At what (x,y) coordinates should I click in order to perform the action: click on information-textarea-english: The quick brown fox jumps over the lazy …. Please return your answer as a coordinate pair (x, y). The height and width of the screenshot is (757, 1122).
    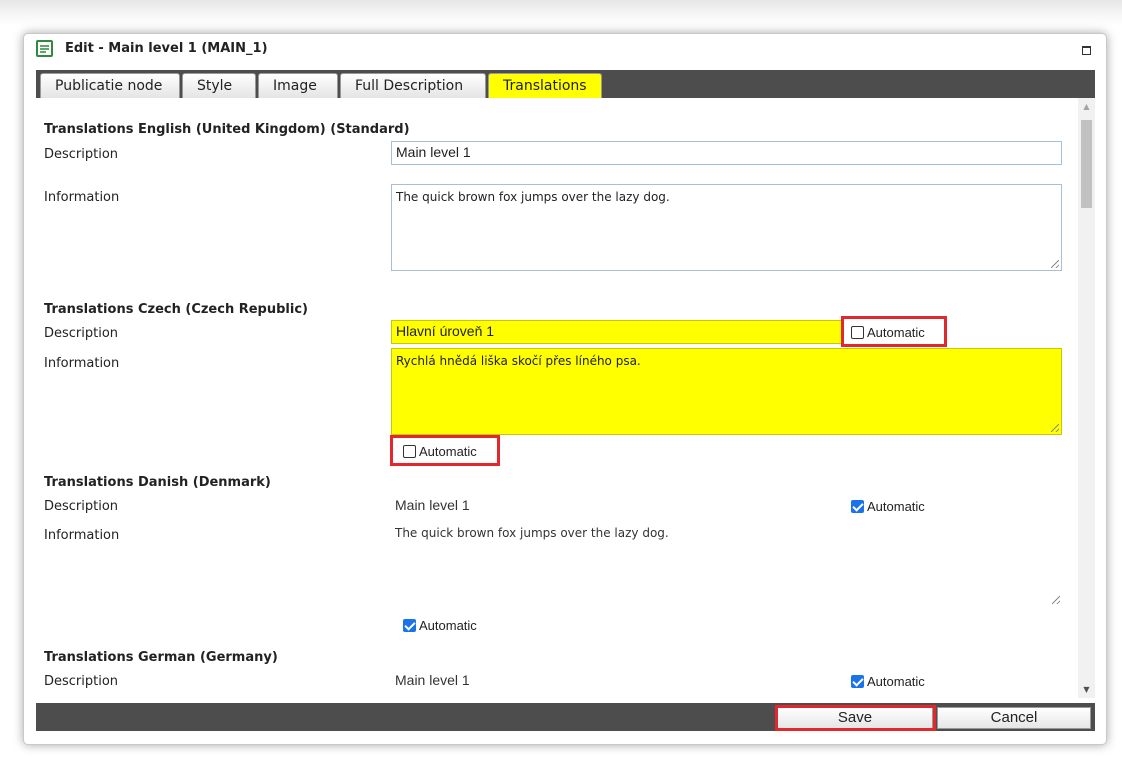
    Looking at the image, I should click on (726, 227).